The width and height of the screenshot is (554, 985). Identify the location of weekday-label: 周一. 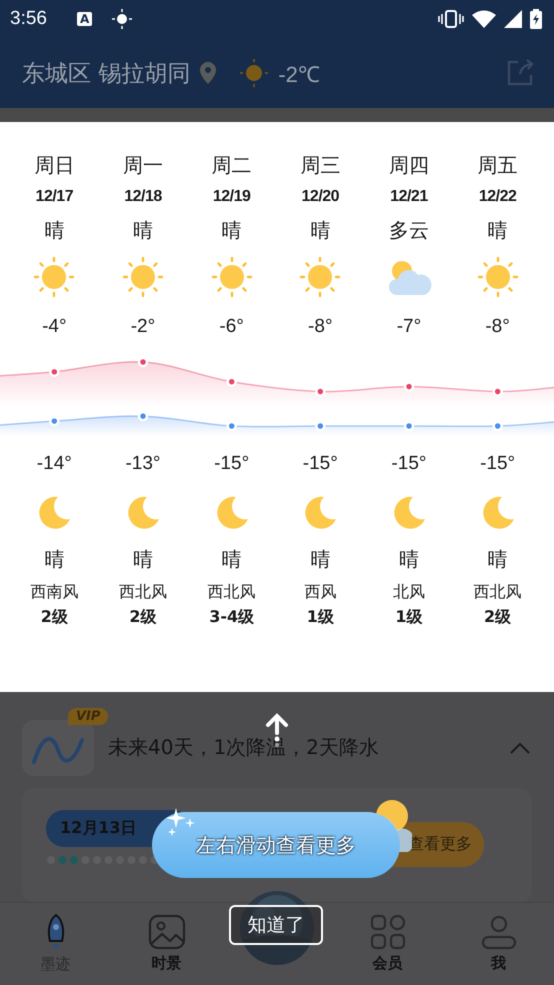
(142, 165).